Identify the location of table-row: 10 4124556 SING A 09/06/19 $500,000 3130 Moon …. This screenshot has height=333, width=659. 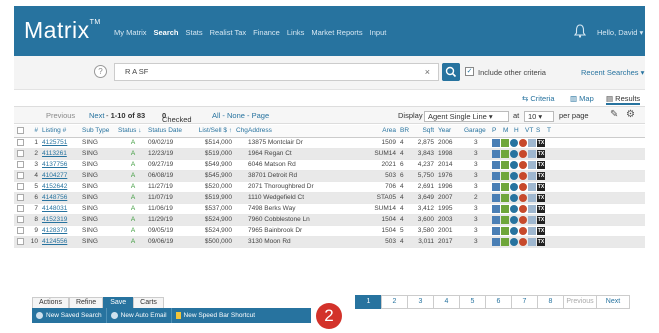
(329, 242).